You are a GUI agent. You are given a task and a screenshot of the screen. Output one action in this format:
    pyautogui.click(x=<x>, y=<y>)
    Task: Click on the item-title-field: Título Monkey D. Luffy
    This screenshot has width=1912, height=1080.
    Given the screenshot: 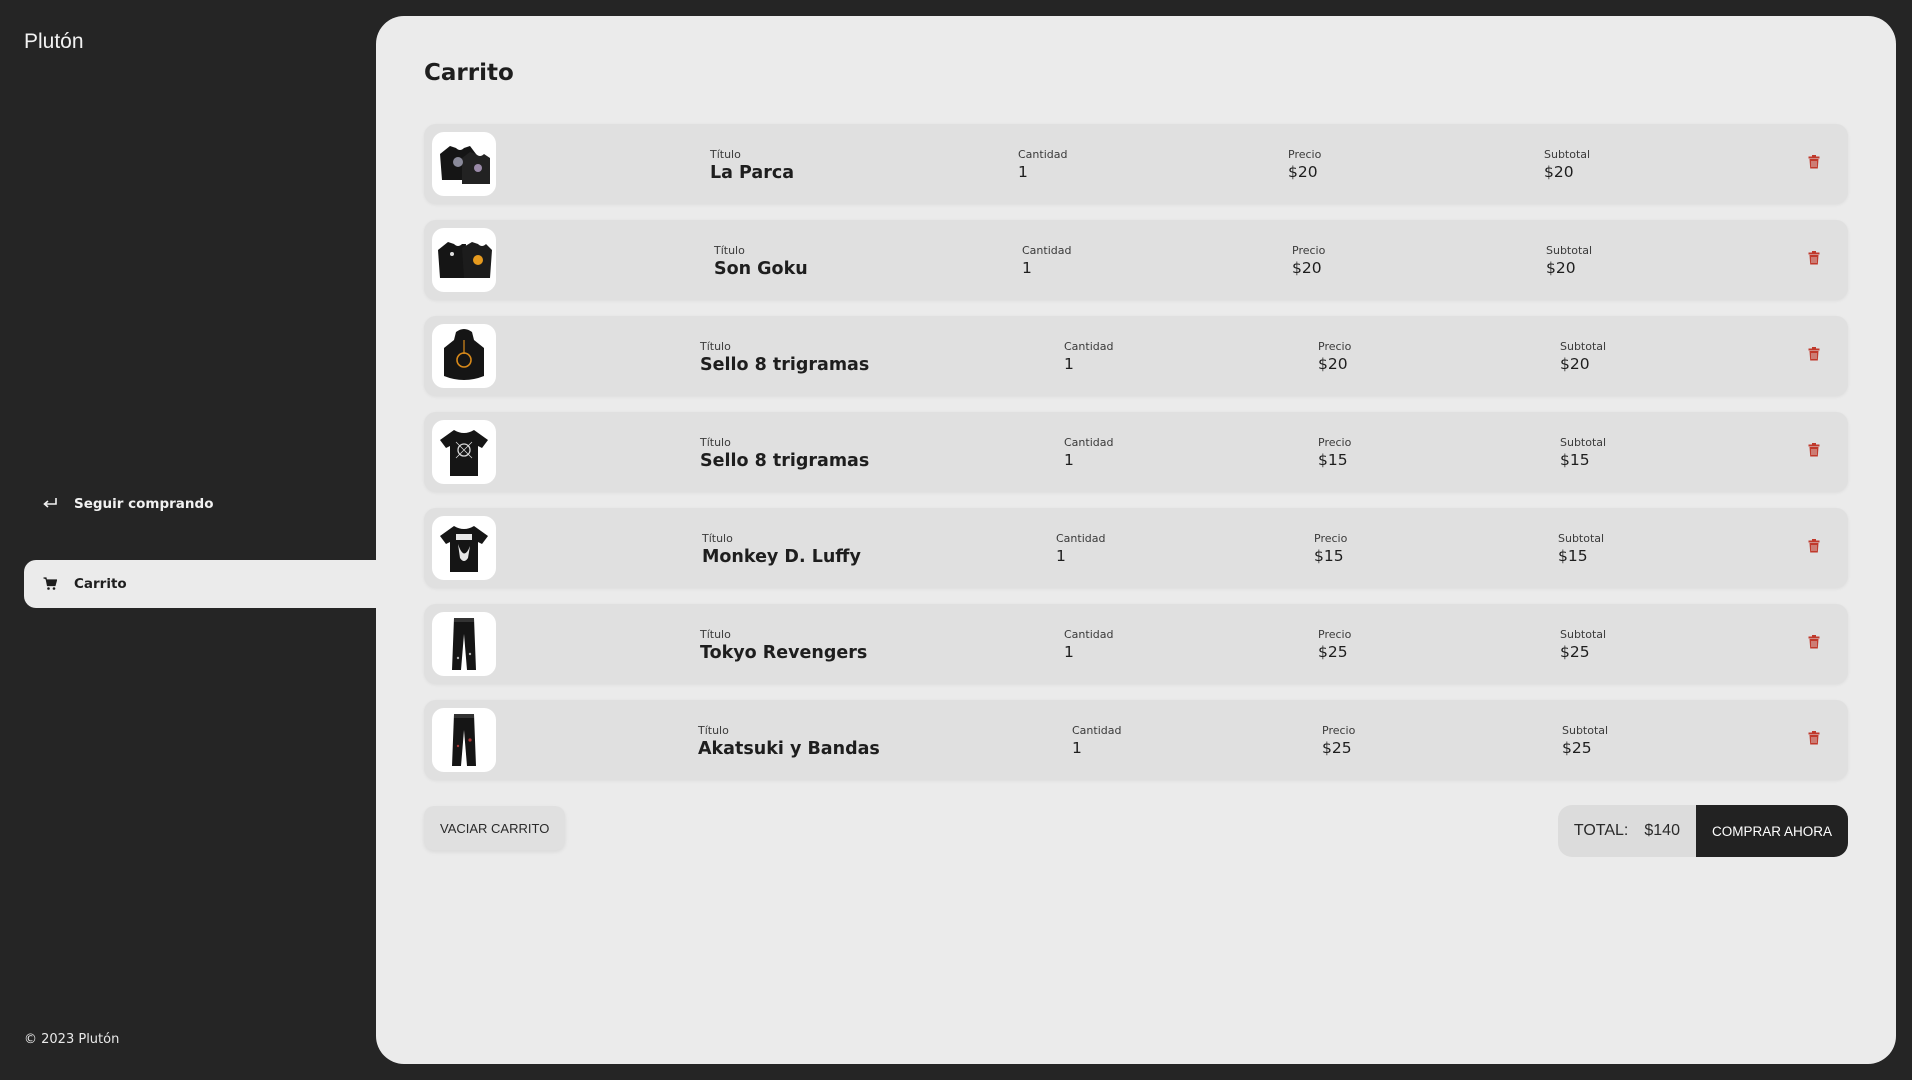 What is the action you would take?
    pyautogui.click(x=781, y=549)
    